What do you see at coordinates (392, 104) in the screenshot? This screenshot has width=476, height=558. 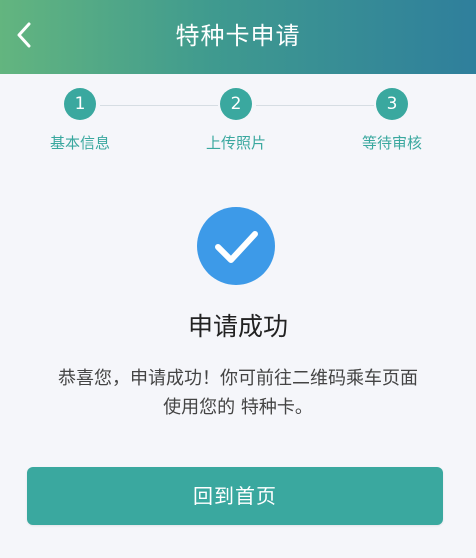 I see `step-number: 3` at bounding box center [392, 104].